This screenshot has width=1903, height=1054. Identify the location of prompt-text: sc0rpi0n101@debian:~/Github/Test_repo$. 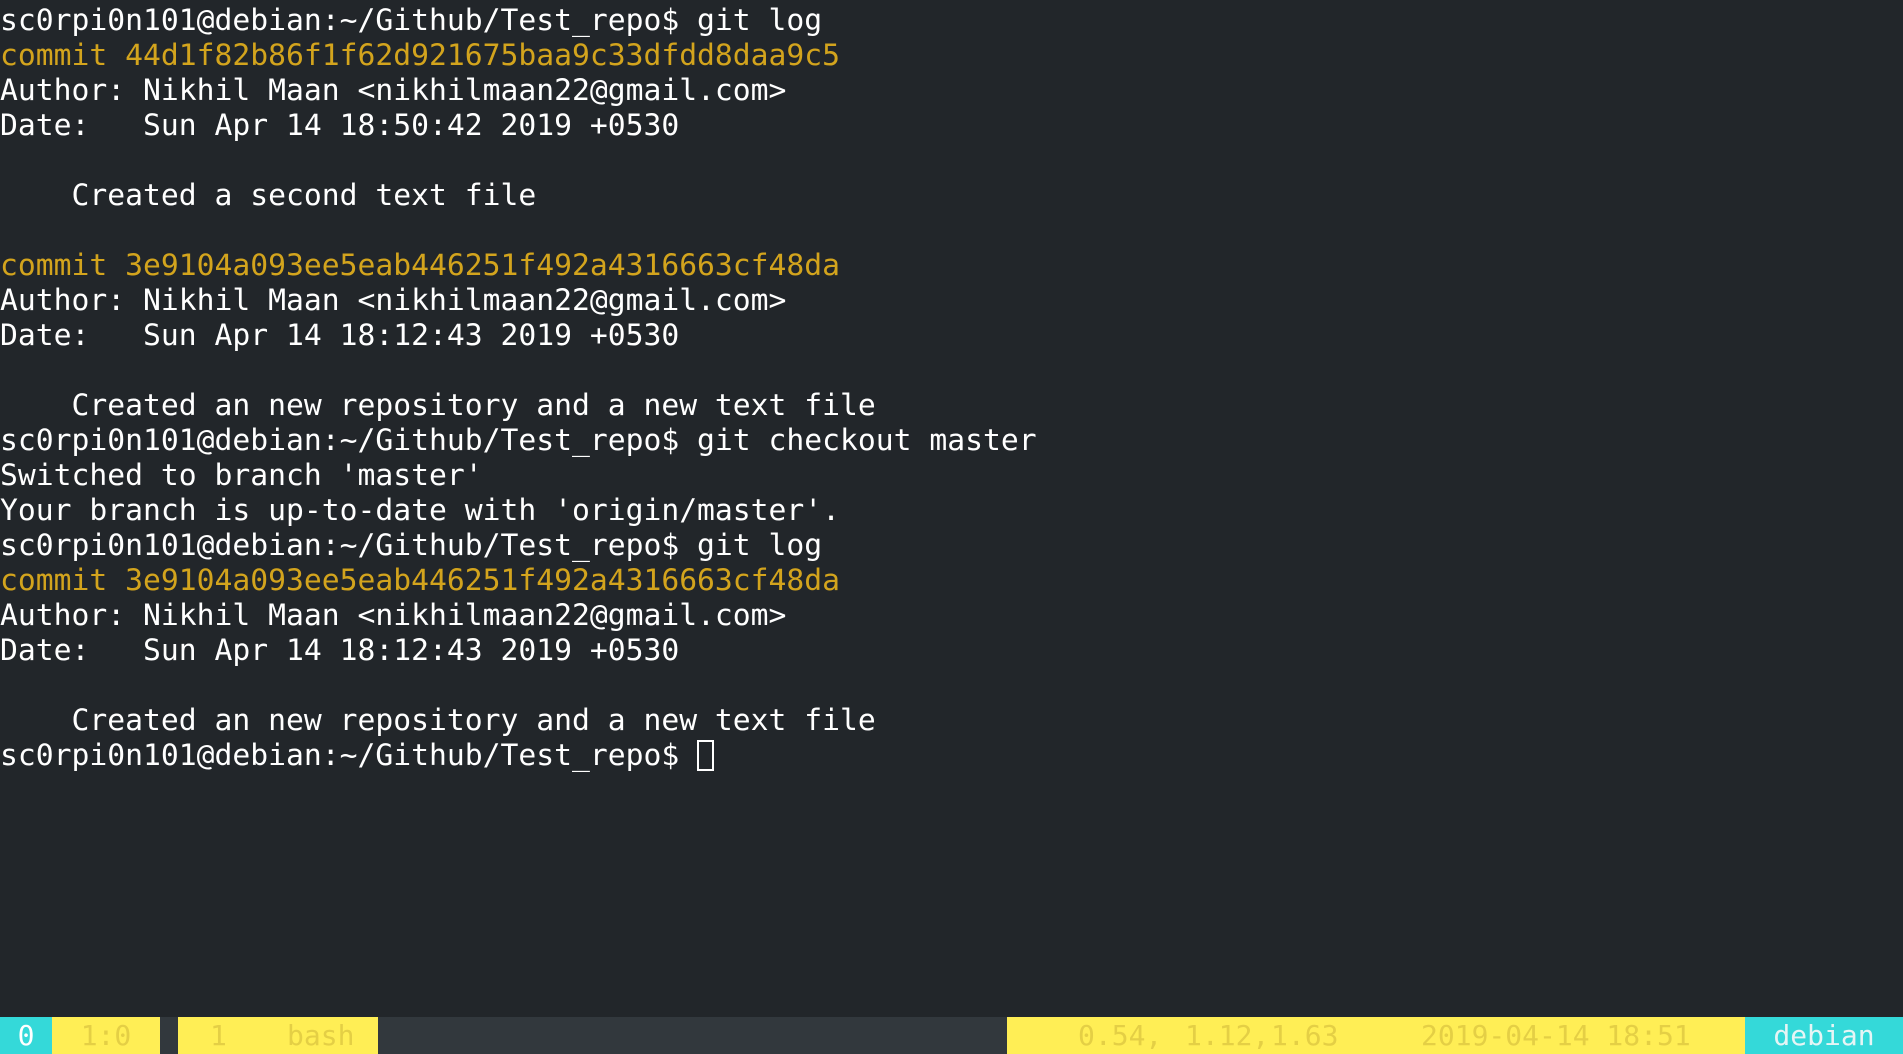
(349, 755).